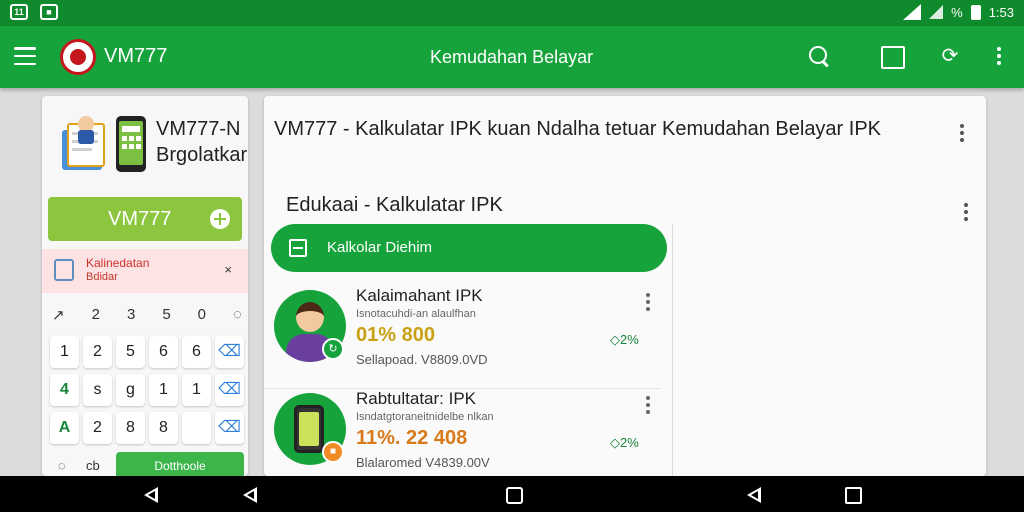  Describe the element at coordinates (96, 315) in the screenshot. I see `function-key: 2` at that location.